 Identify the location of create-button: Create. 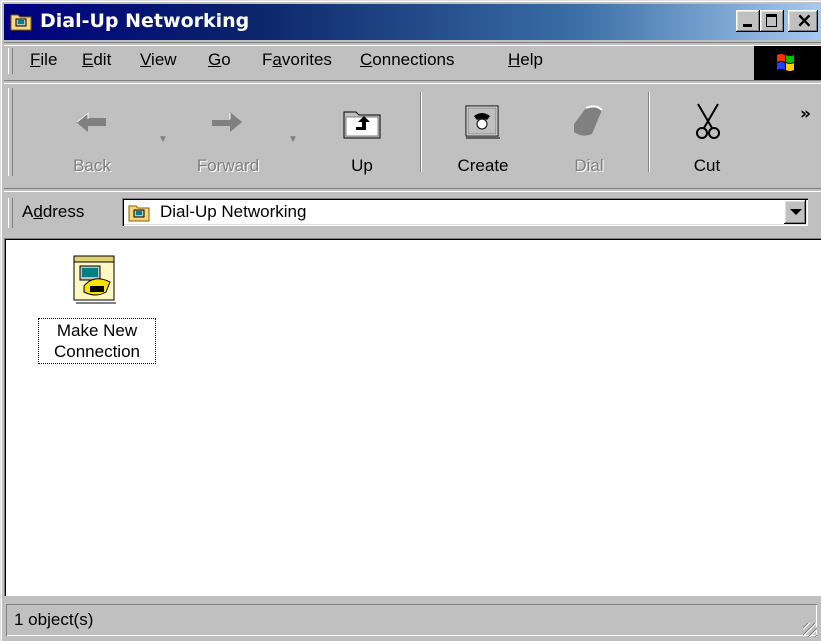
(483, 135).